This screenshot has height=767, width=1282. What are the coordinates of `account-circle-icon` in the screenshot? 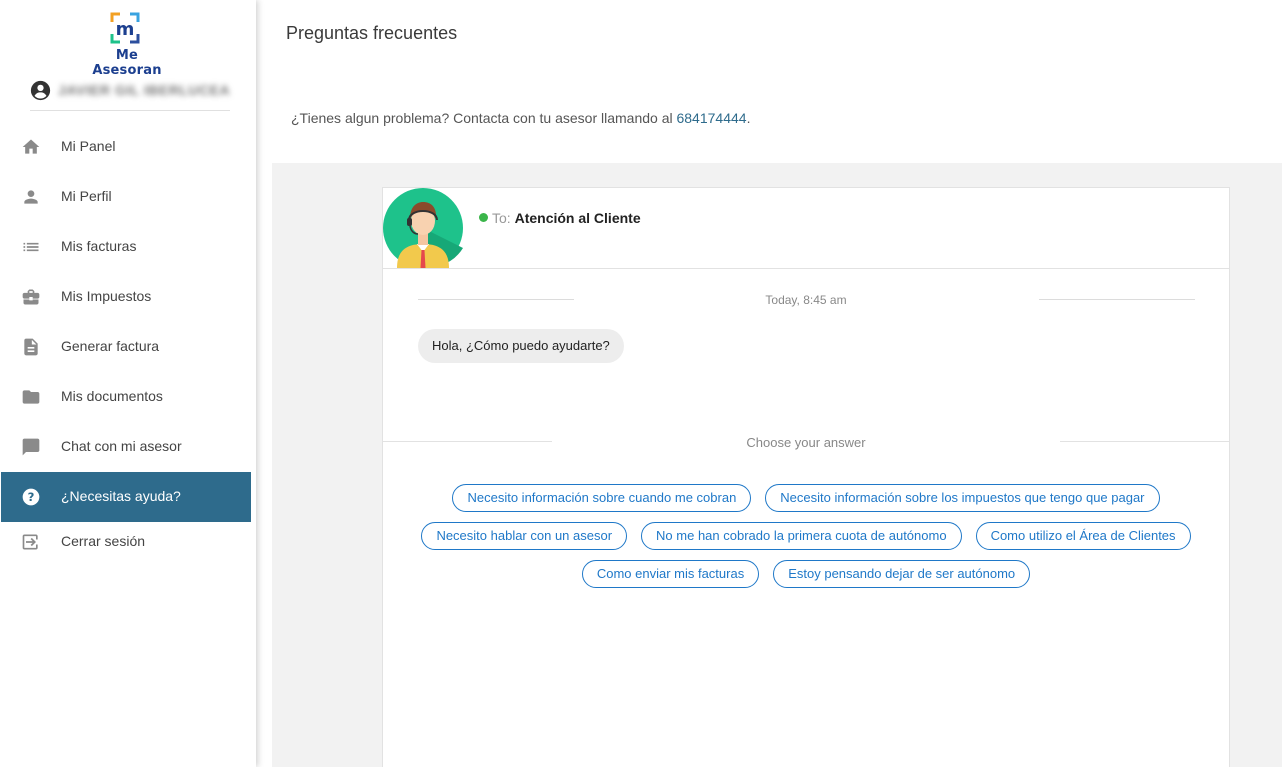 It's located at (40, 90).